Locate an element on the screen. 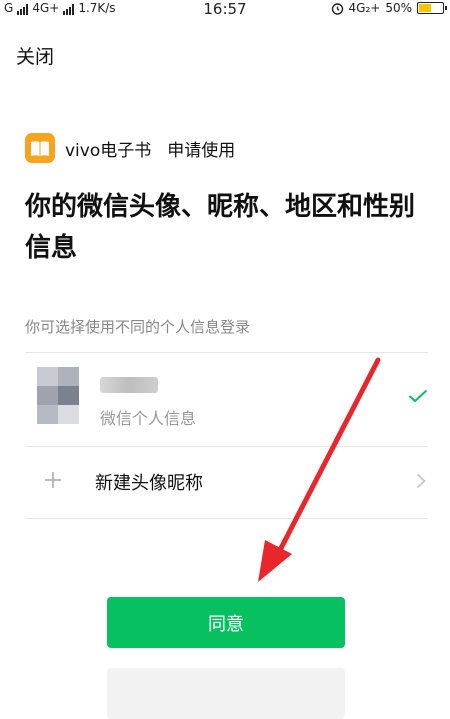 Image resolution: width=450 pixels, height=719 pixels. app-request-row: vivo电子书 申请使用 is located at coordinates (130, 148).